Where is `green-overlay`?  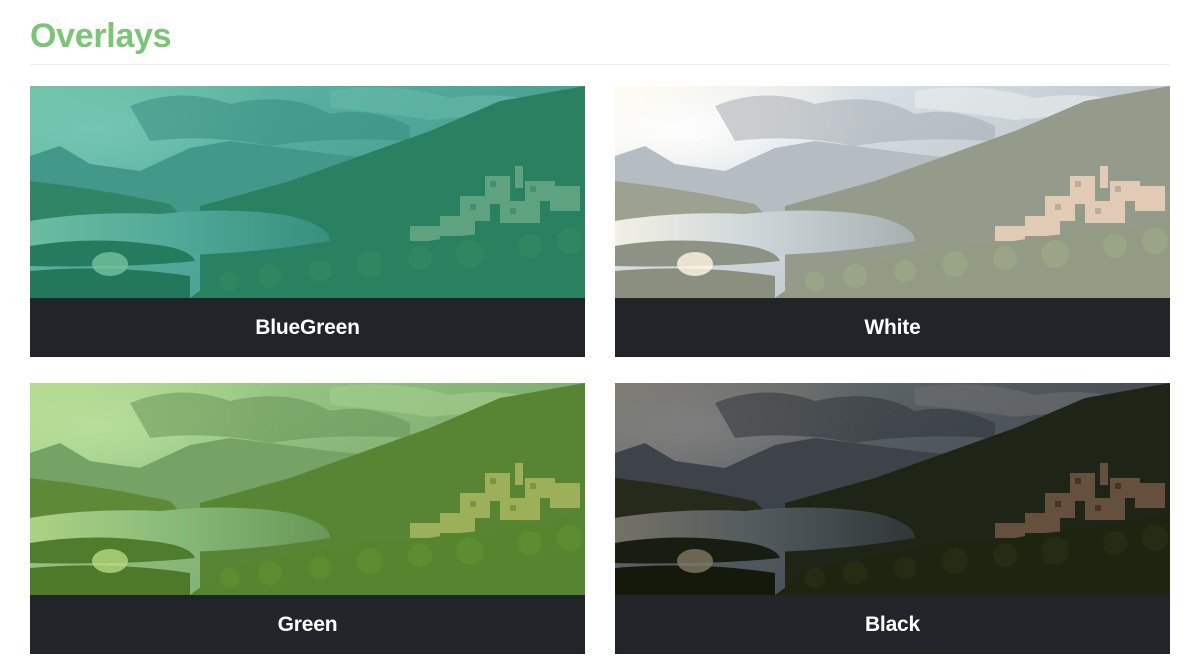 green-overlay is located at coordinates (307, 489).